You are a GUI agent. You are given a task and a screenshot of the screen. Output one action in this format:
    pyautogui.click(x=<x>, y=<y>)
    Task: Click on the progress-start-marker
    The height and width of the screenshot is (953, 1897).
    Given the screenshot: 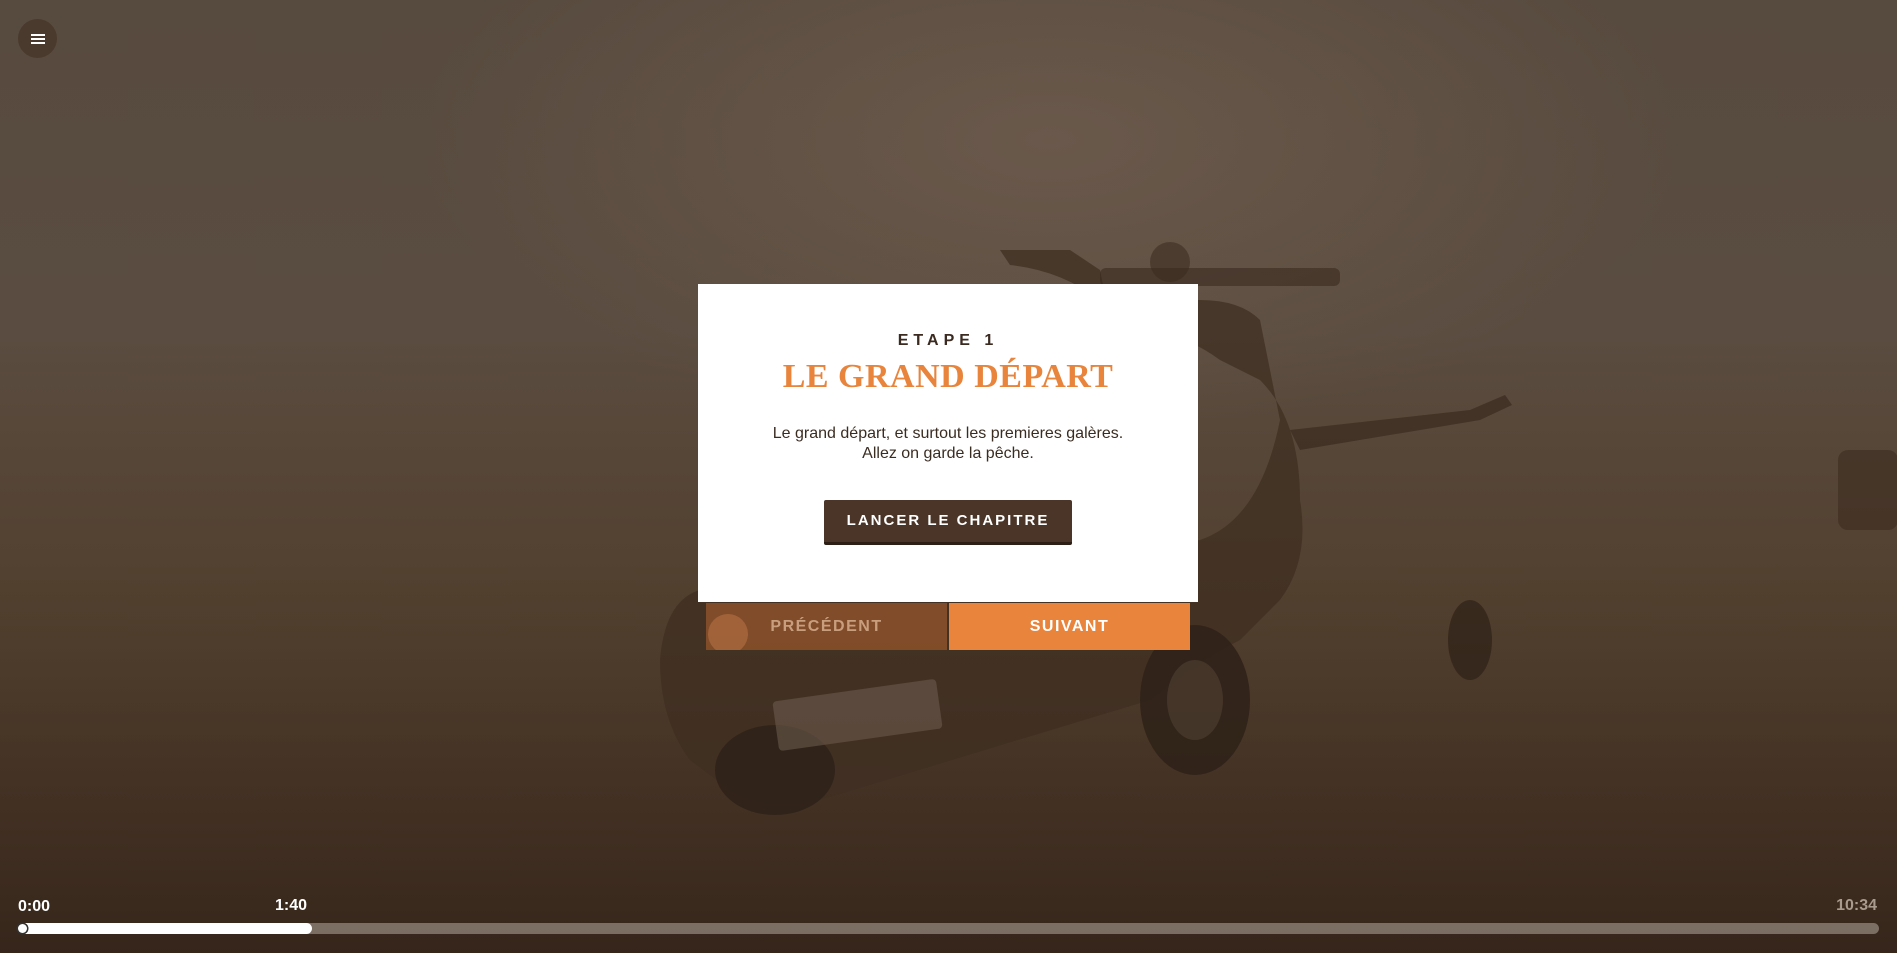 What is the action you would take?
    pyautogui.click(x=22, y=928)
    